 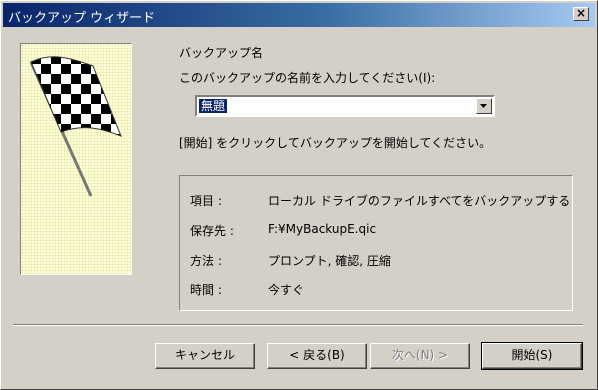 I want to click on start-instruction: [開始] をクリックしてバックアップを開始してください。, so click(x=335, y=143).